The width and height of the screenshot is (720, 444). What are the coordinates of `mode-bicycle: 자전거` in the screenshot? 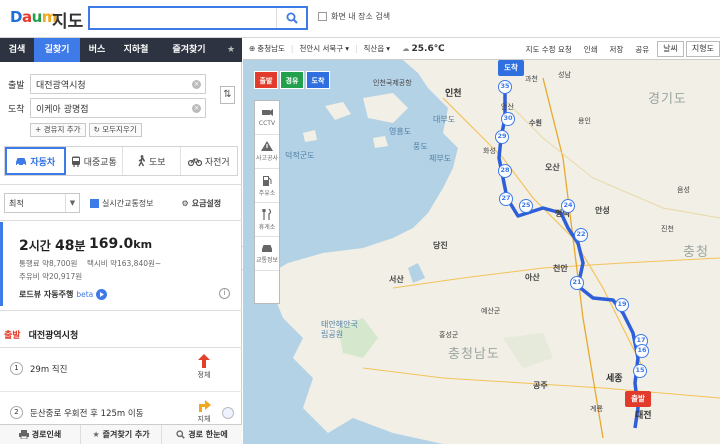 It's located at (209, 161).